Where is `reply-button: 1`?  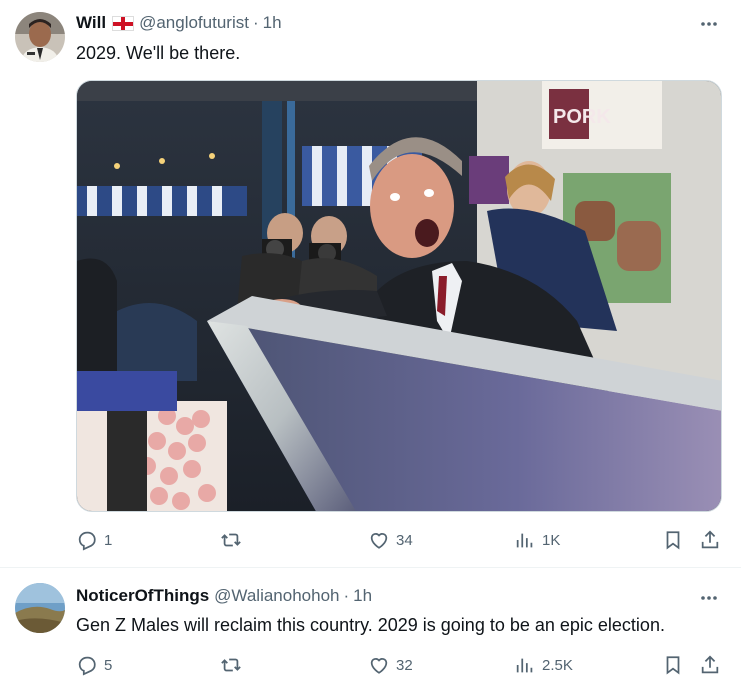
reply-button: 1 is located at coordinates (94, 540).